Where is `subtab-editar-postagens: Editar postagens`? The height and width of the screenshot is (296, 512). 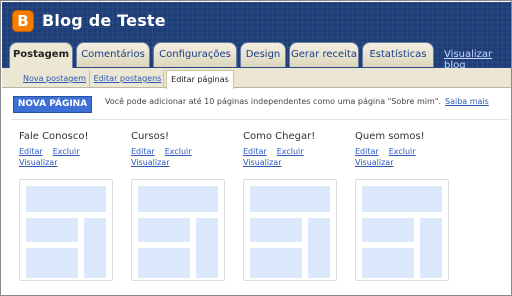
subtab-editar-postagens: Editar postagens is located at coordinates (128, 79).